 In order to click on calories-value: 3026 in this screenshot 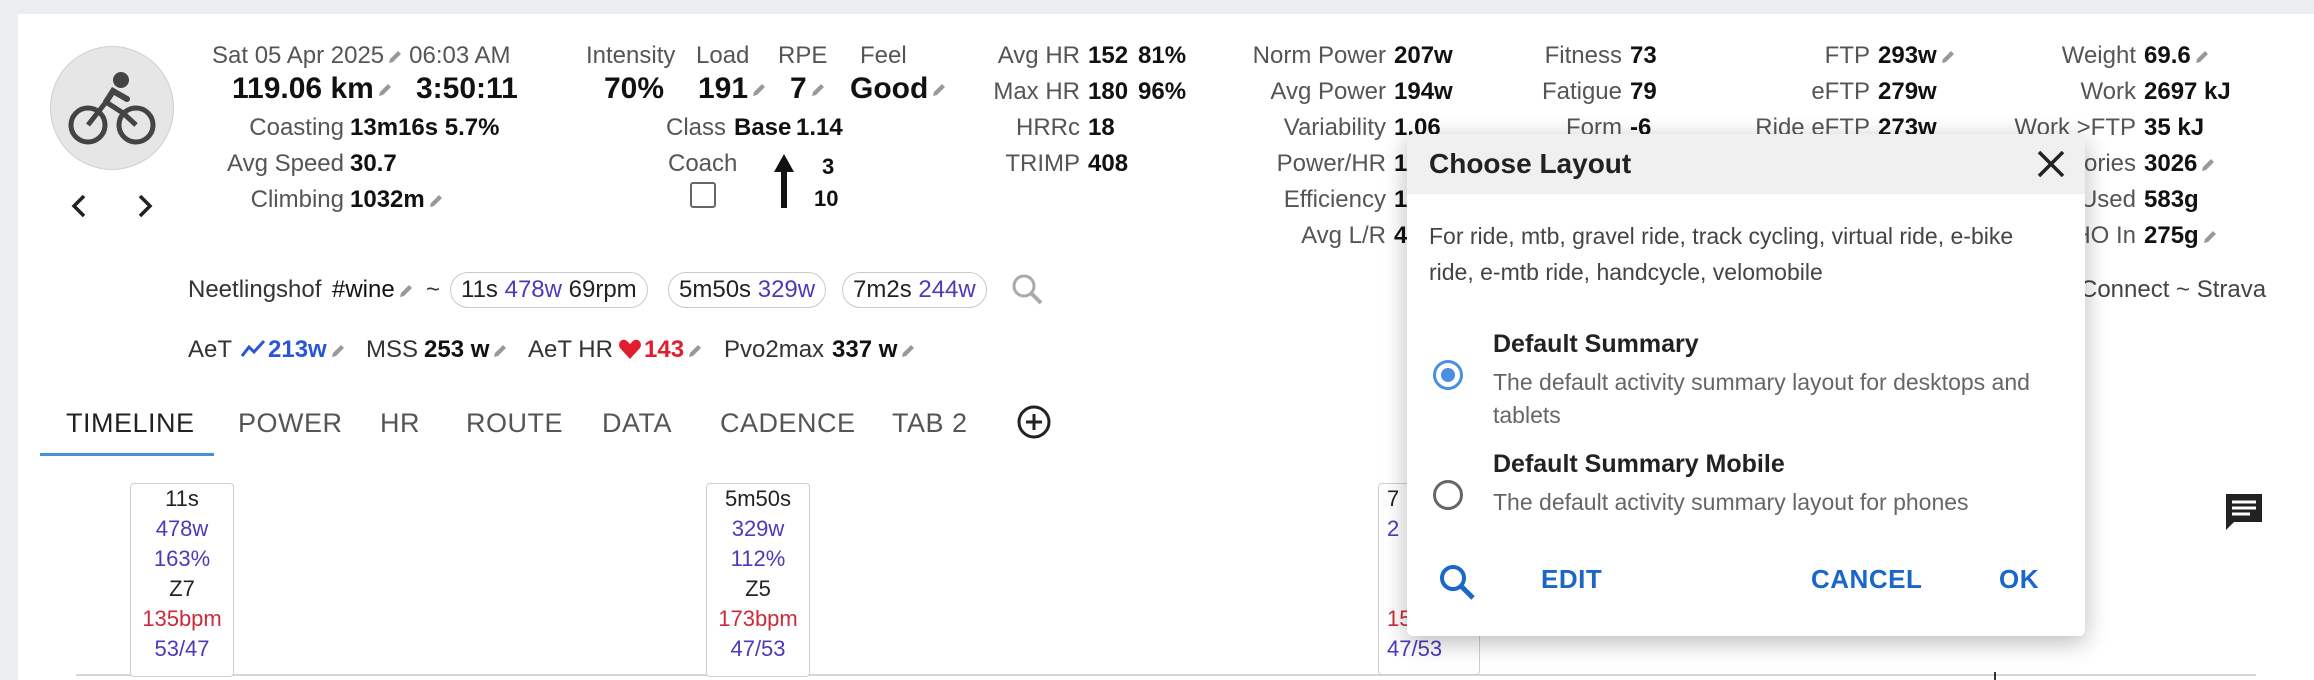, I will do `click(2180, 164)`.